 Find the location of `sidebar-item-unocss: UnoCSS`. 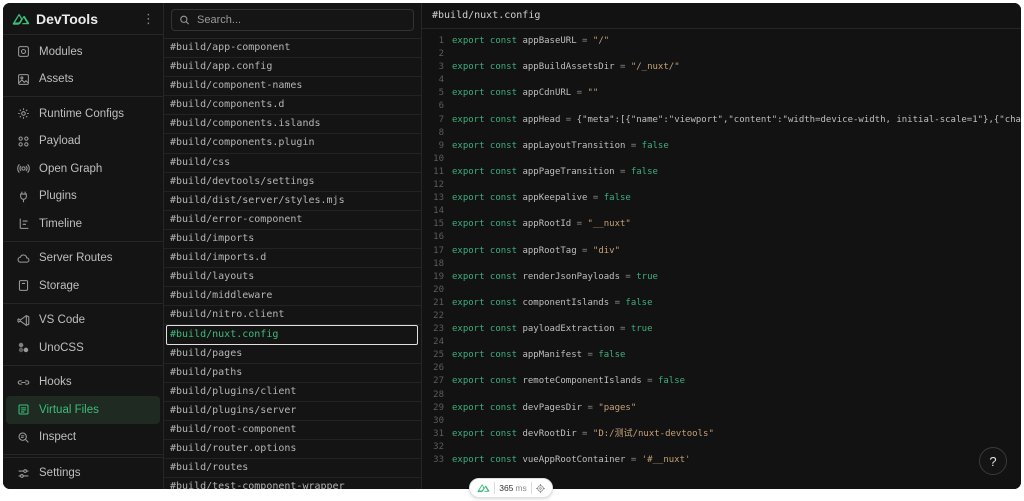

sidebar-item-unocss: UnoCSS is located at coordinates (83, 348).